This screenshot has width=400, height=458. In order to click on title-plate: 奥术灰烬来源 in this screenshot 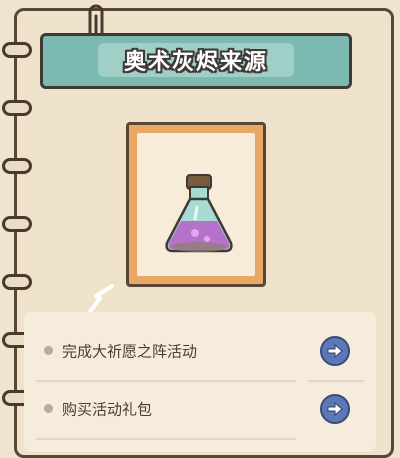, I will do `click(196, 60)`.